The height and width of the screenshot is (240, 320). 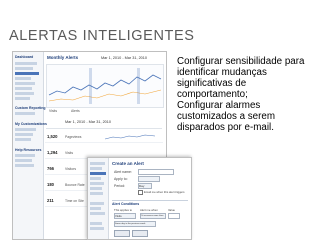 What do you see at coordinates (69, 153) in the screenshot?
I see `metric-label: Visits` at bounding box center [69, 153].